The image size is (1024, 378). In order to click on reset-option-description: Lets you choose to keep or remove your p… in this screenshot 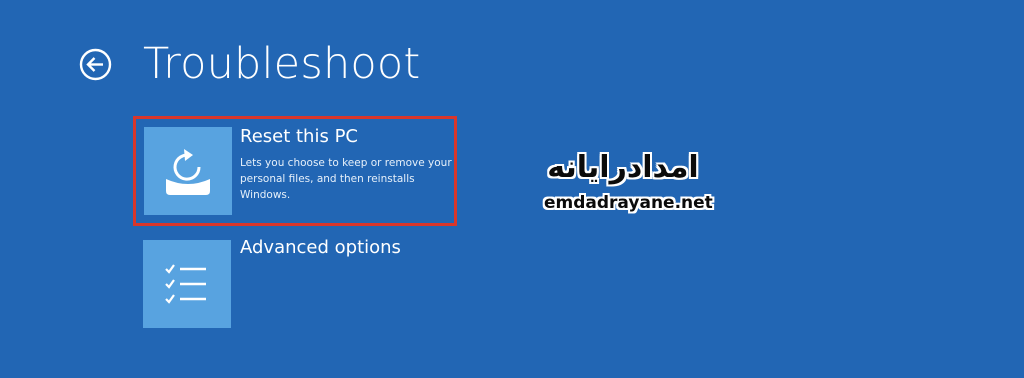, I will do `click(346, 179)`.